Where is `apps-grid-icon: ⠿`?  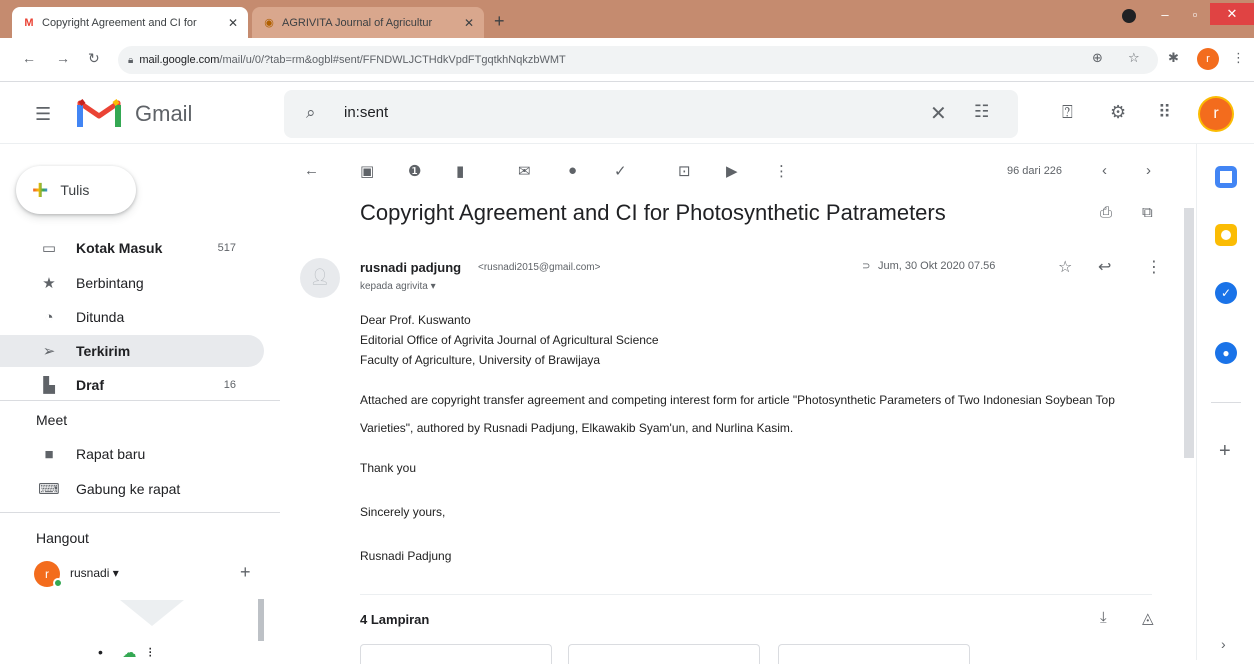 apps-grid-icon: ⠿ is located at coordinates (1164, 112).